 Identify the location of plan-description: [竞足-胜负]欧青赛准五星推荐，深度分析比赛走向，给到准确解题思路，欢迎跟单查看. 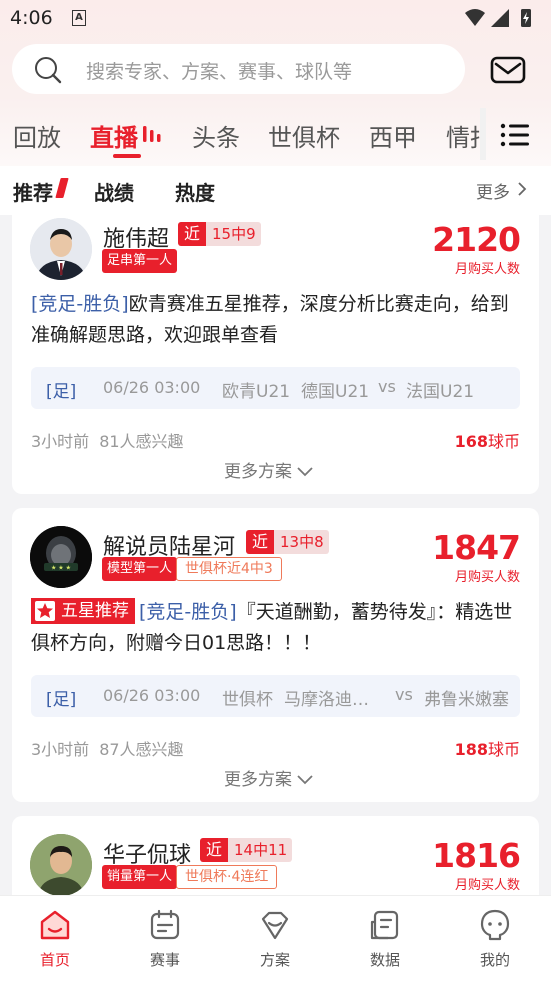
(278, 320).